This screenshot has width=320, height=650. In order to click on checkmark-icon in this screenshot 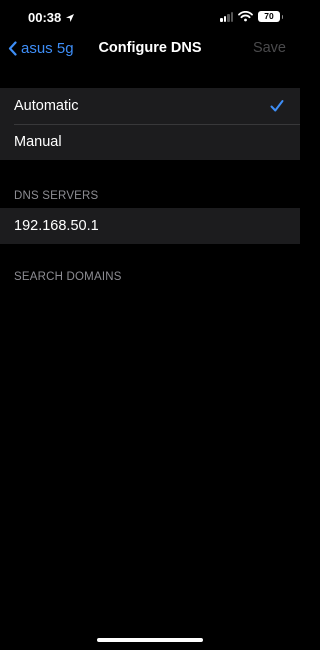, I will do `click(277, 106)`.